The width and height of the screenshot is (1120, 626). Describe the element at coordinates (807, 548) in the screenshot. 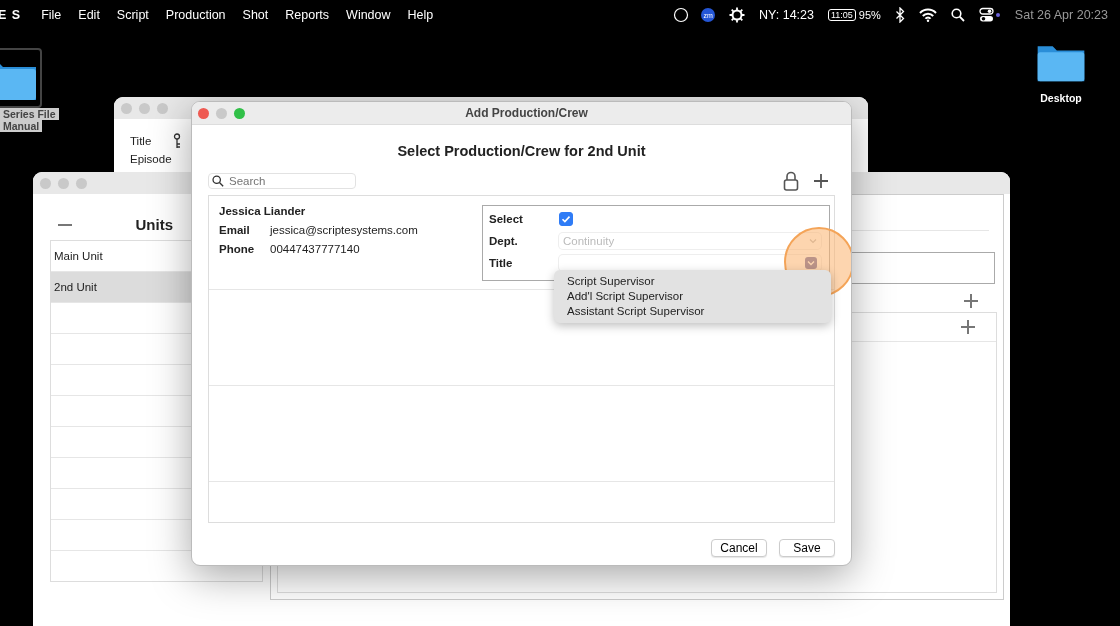

I see `dialog-button: Save` at that location.